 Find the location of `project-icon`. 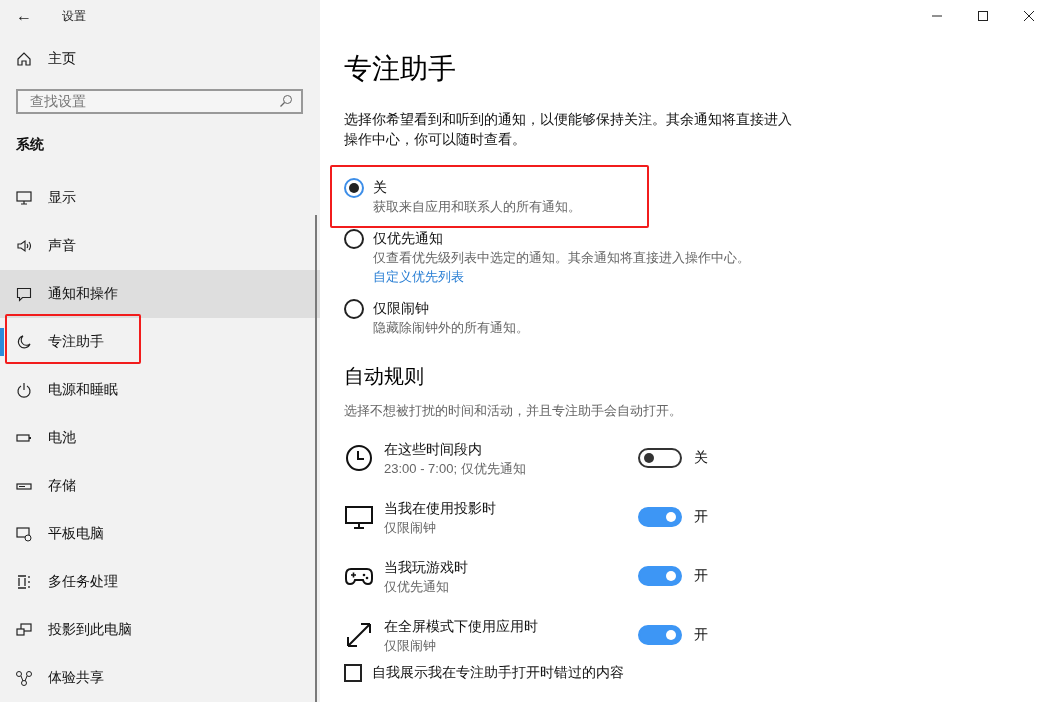

project-icon is located at coordinates (24, 630).